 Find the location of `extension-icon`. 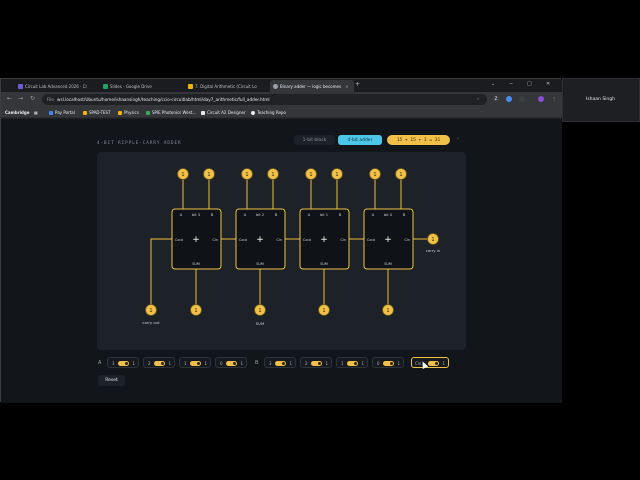

extension-icon is located at coordinates (509, 99).